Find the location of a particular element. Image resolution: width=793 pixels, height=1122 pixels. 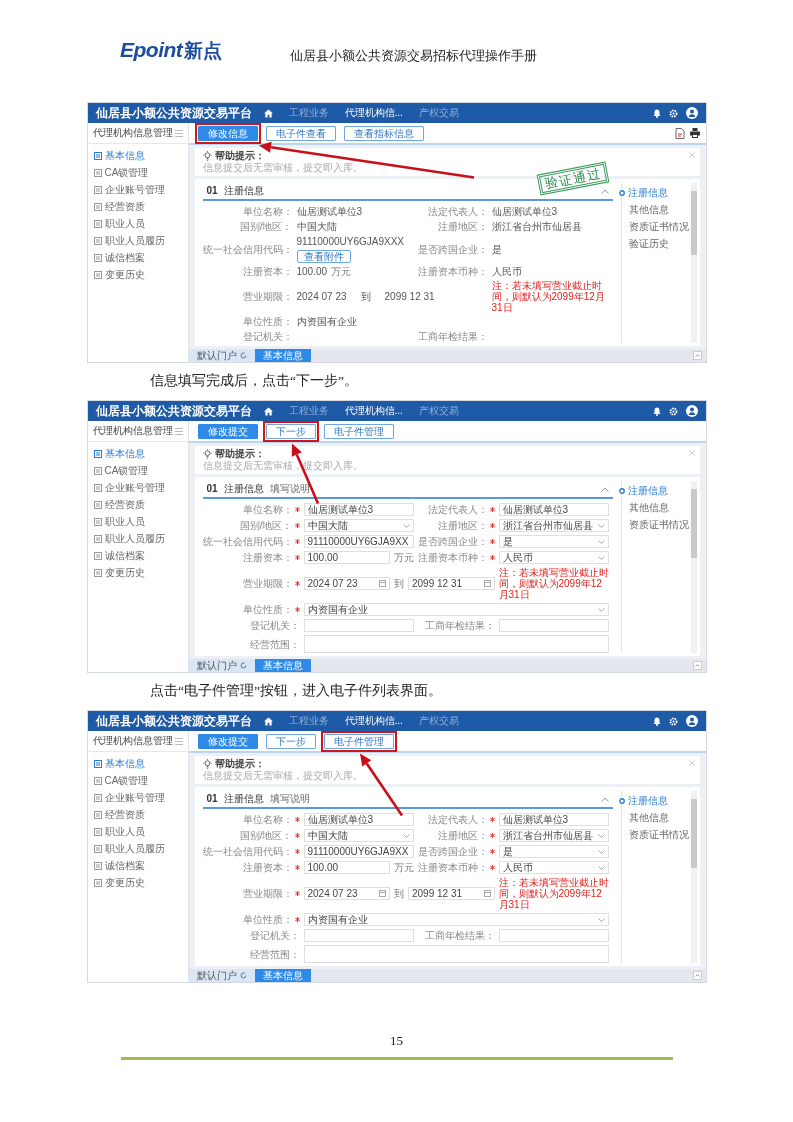

toolbar-button: 电子件查看 is located at coordinates (300, 133).